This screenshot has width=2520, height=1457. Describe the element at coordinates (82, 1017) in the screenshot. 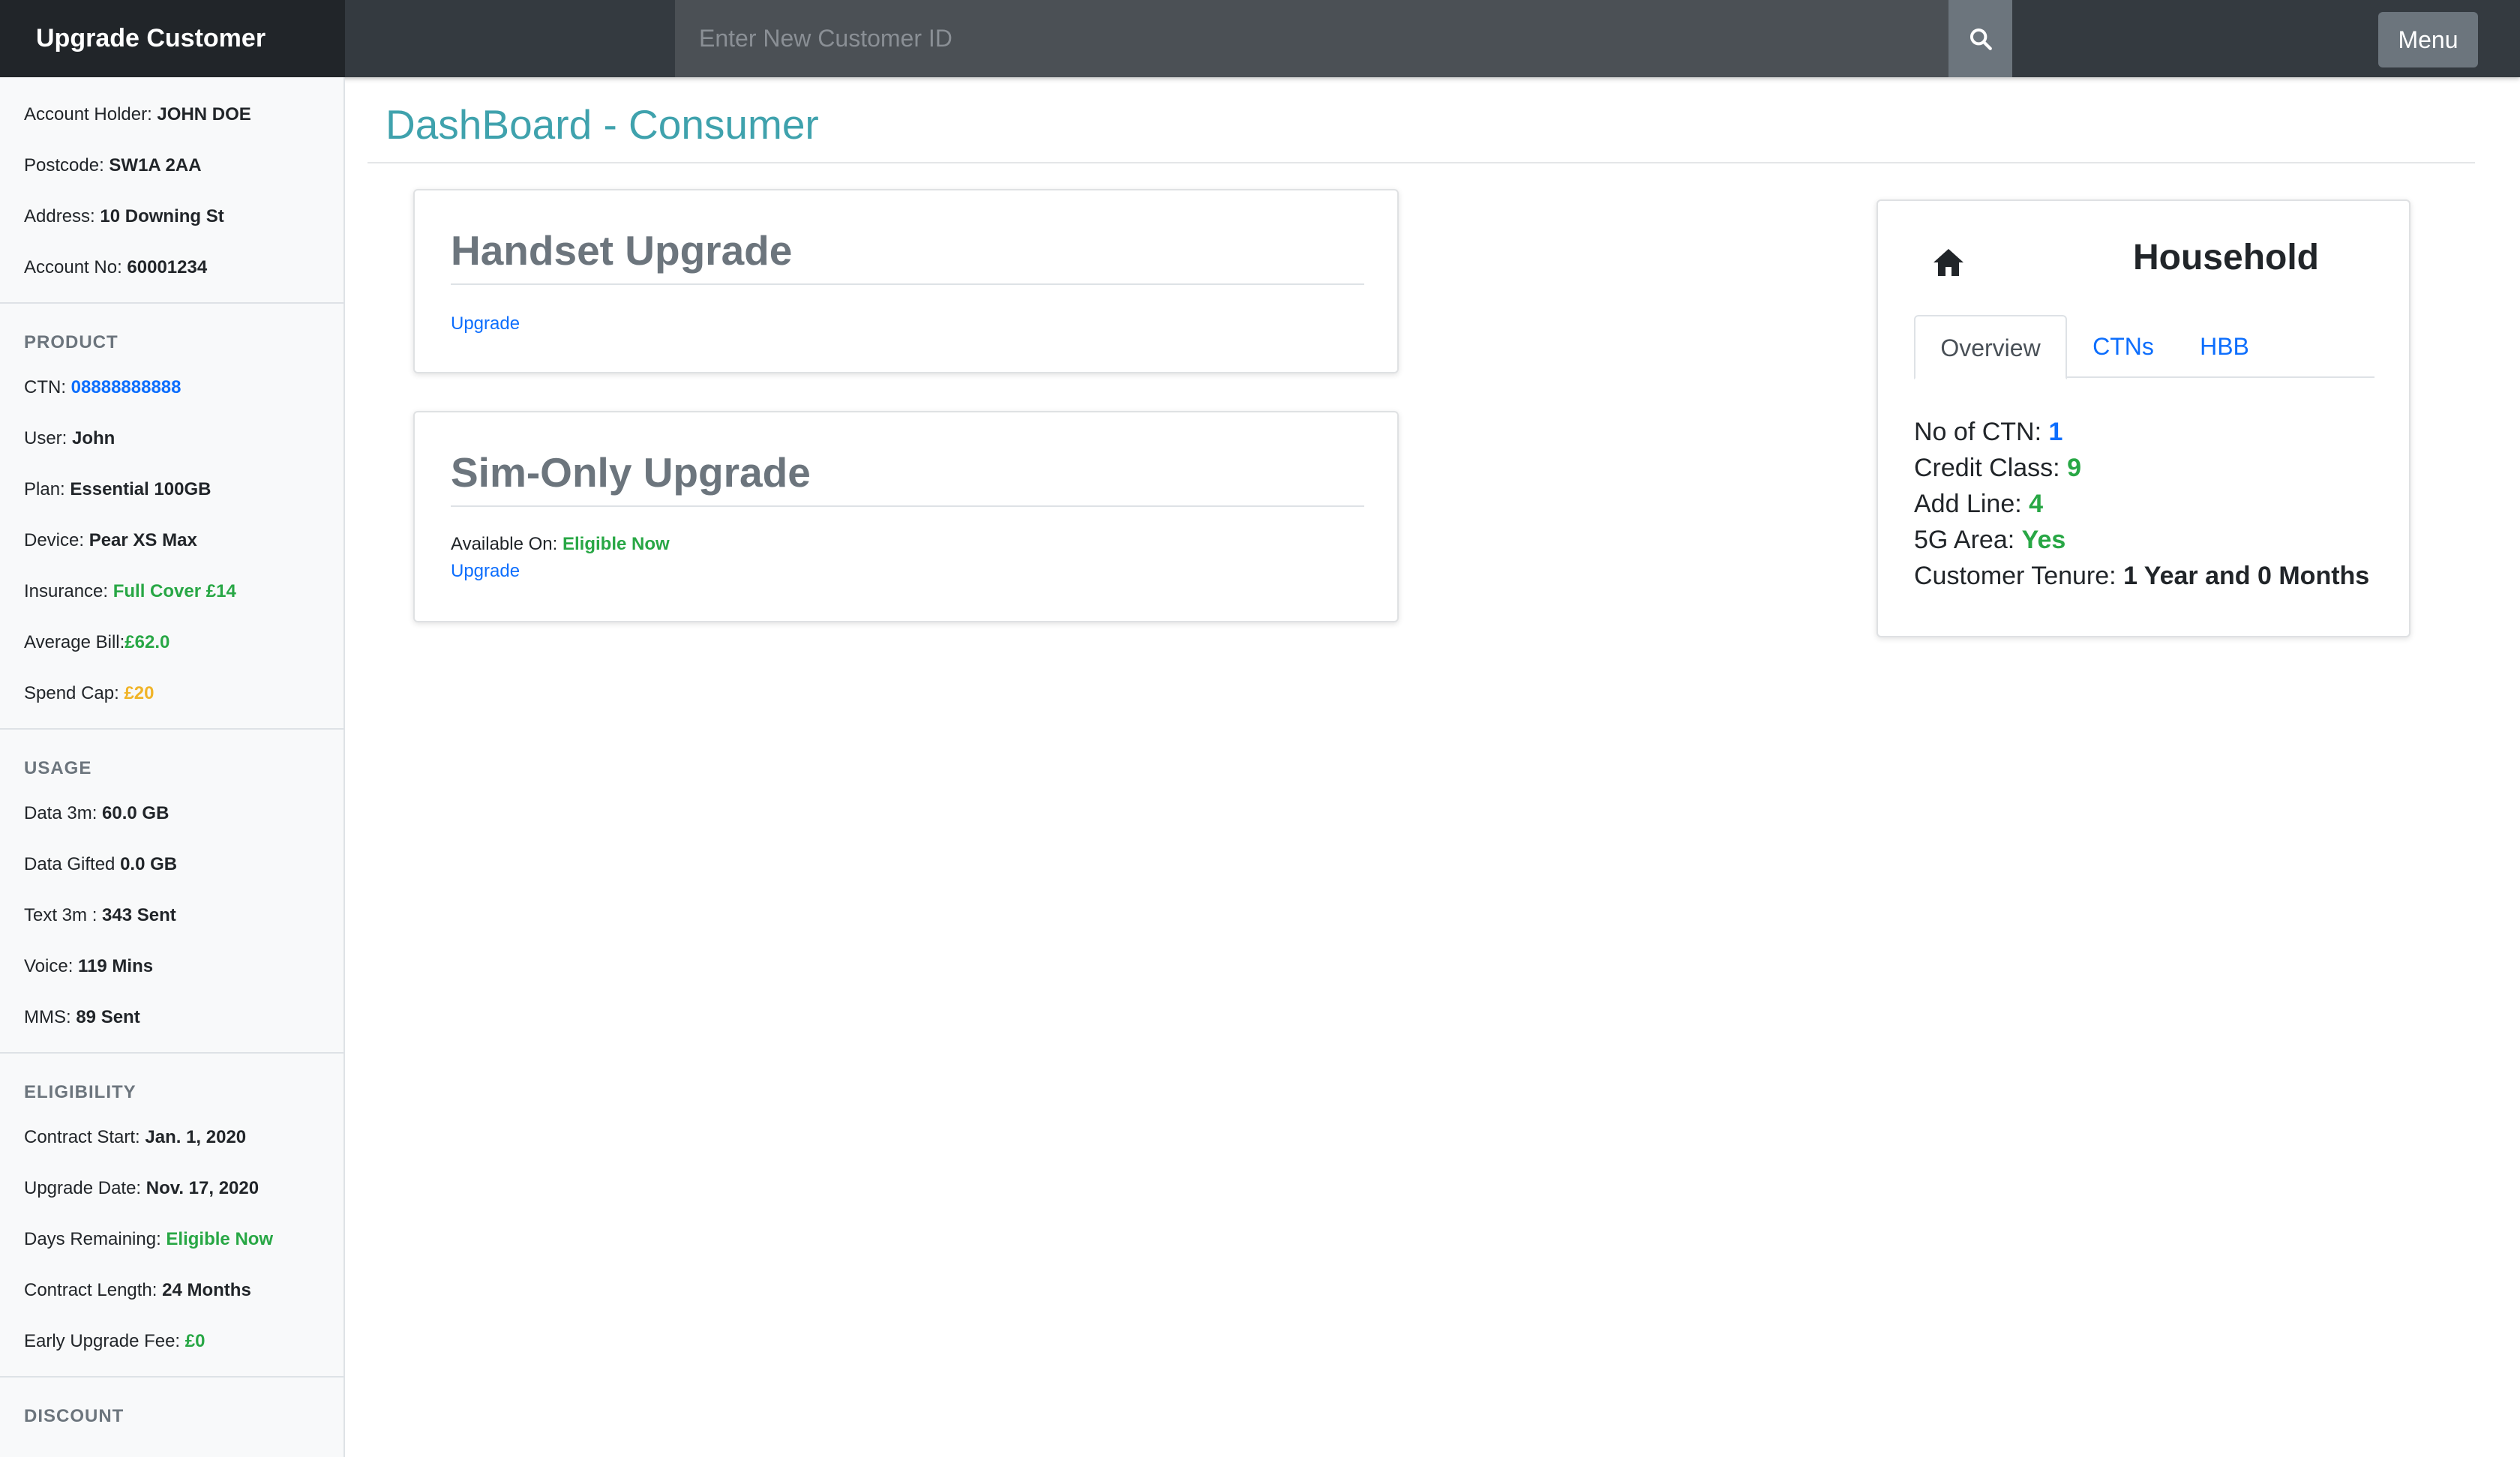

I see `mms-row: MMS: 89 Sent` at that location.